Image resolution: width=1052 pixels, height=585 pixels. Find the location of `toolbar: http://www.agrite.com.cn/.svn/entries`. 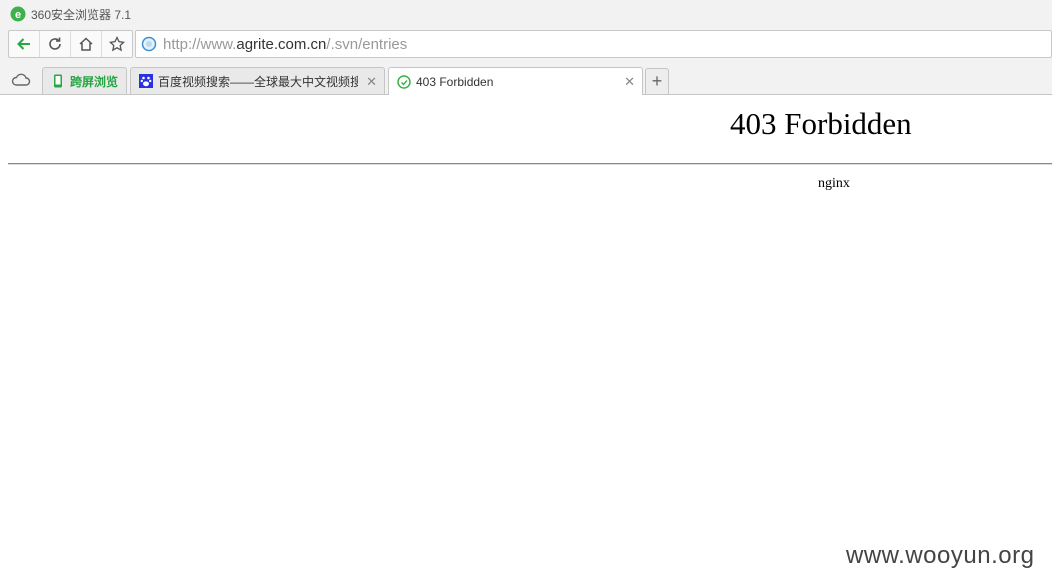

toolbar: http://www.agrite.com.cn/.svn/entries is located at coordinates (526, 44).